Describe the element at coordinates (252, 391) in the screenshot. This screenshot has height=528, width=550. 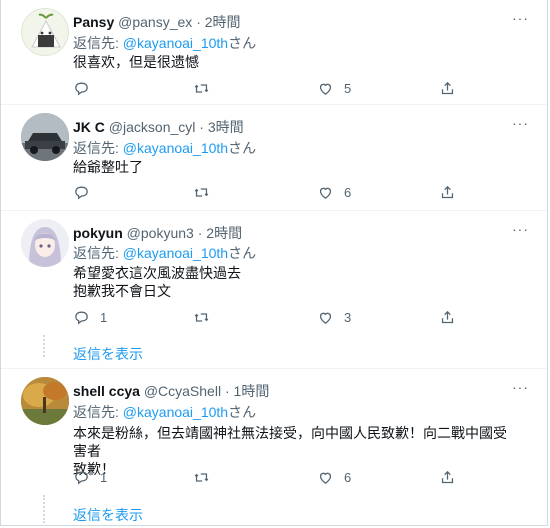
I see `timestamp: 1時間` at that location.